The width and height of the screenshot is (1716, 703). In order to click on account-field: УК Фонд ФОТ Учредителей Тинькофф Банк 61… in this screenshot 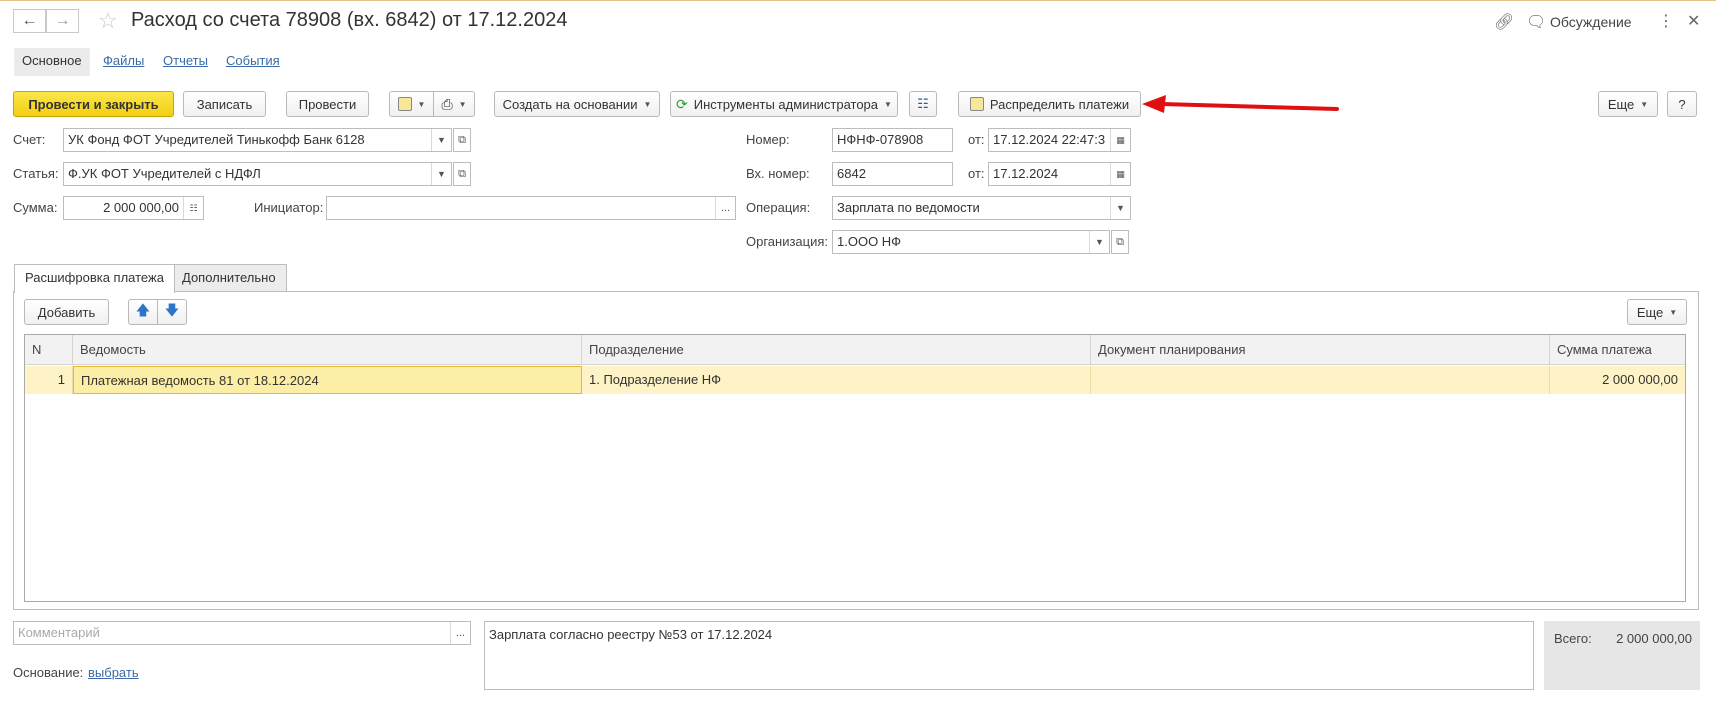, I will do `click(257, 140)`.